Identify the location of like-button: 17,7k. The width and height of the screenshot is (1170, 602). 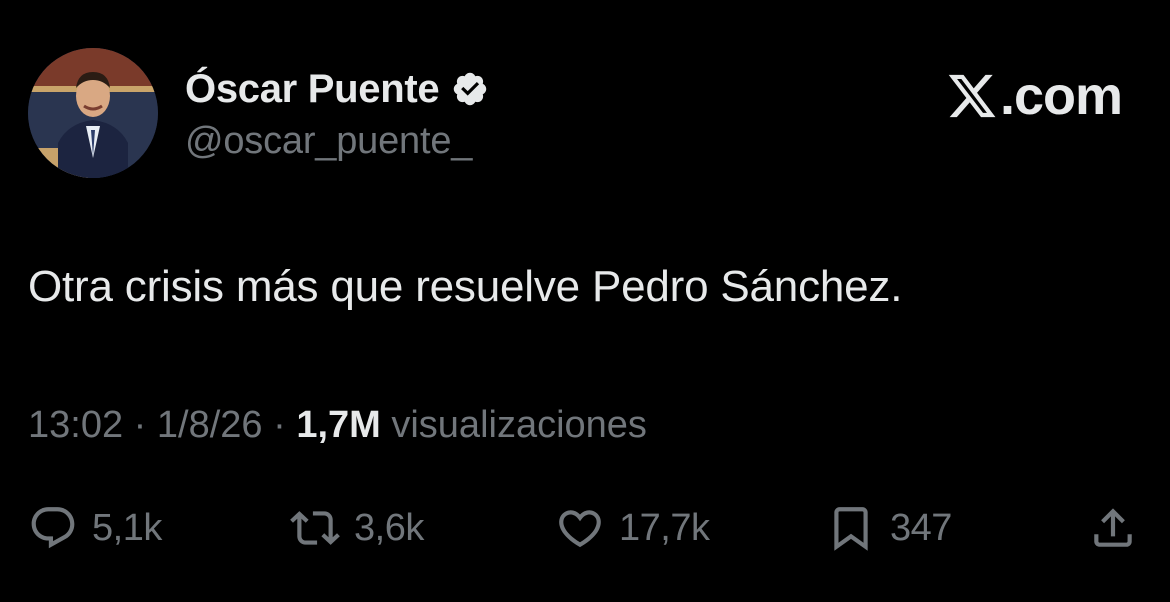
(632, 528).